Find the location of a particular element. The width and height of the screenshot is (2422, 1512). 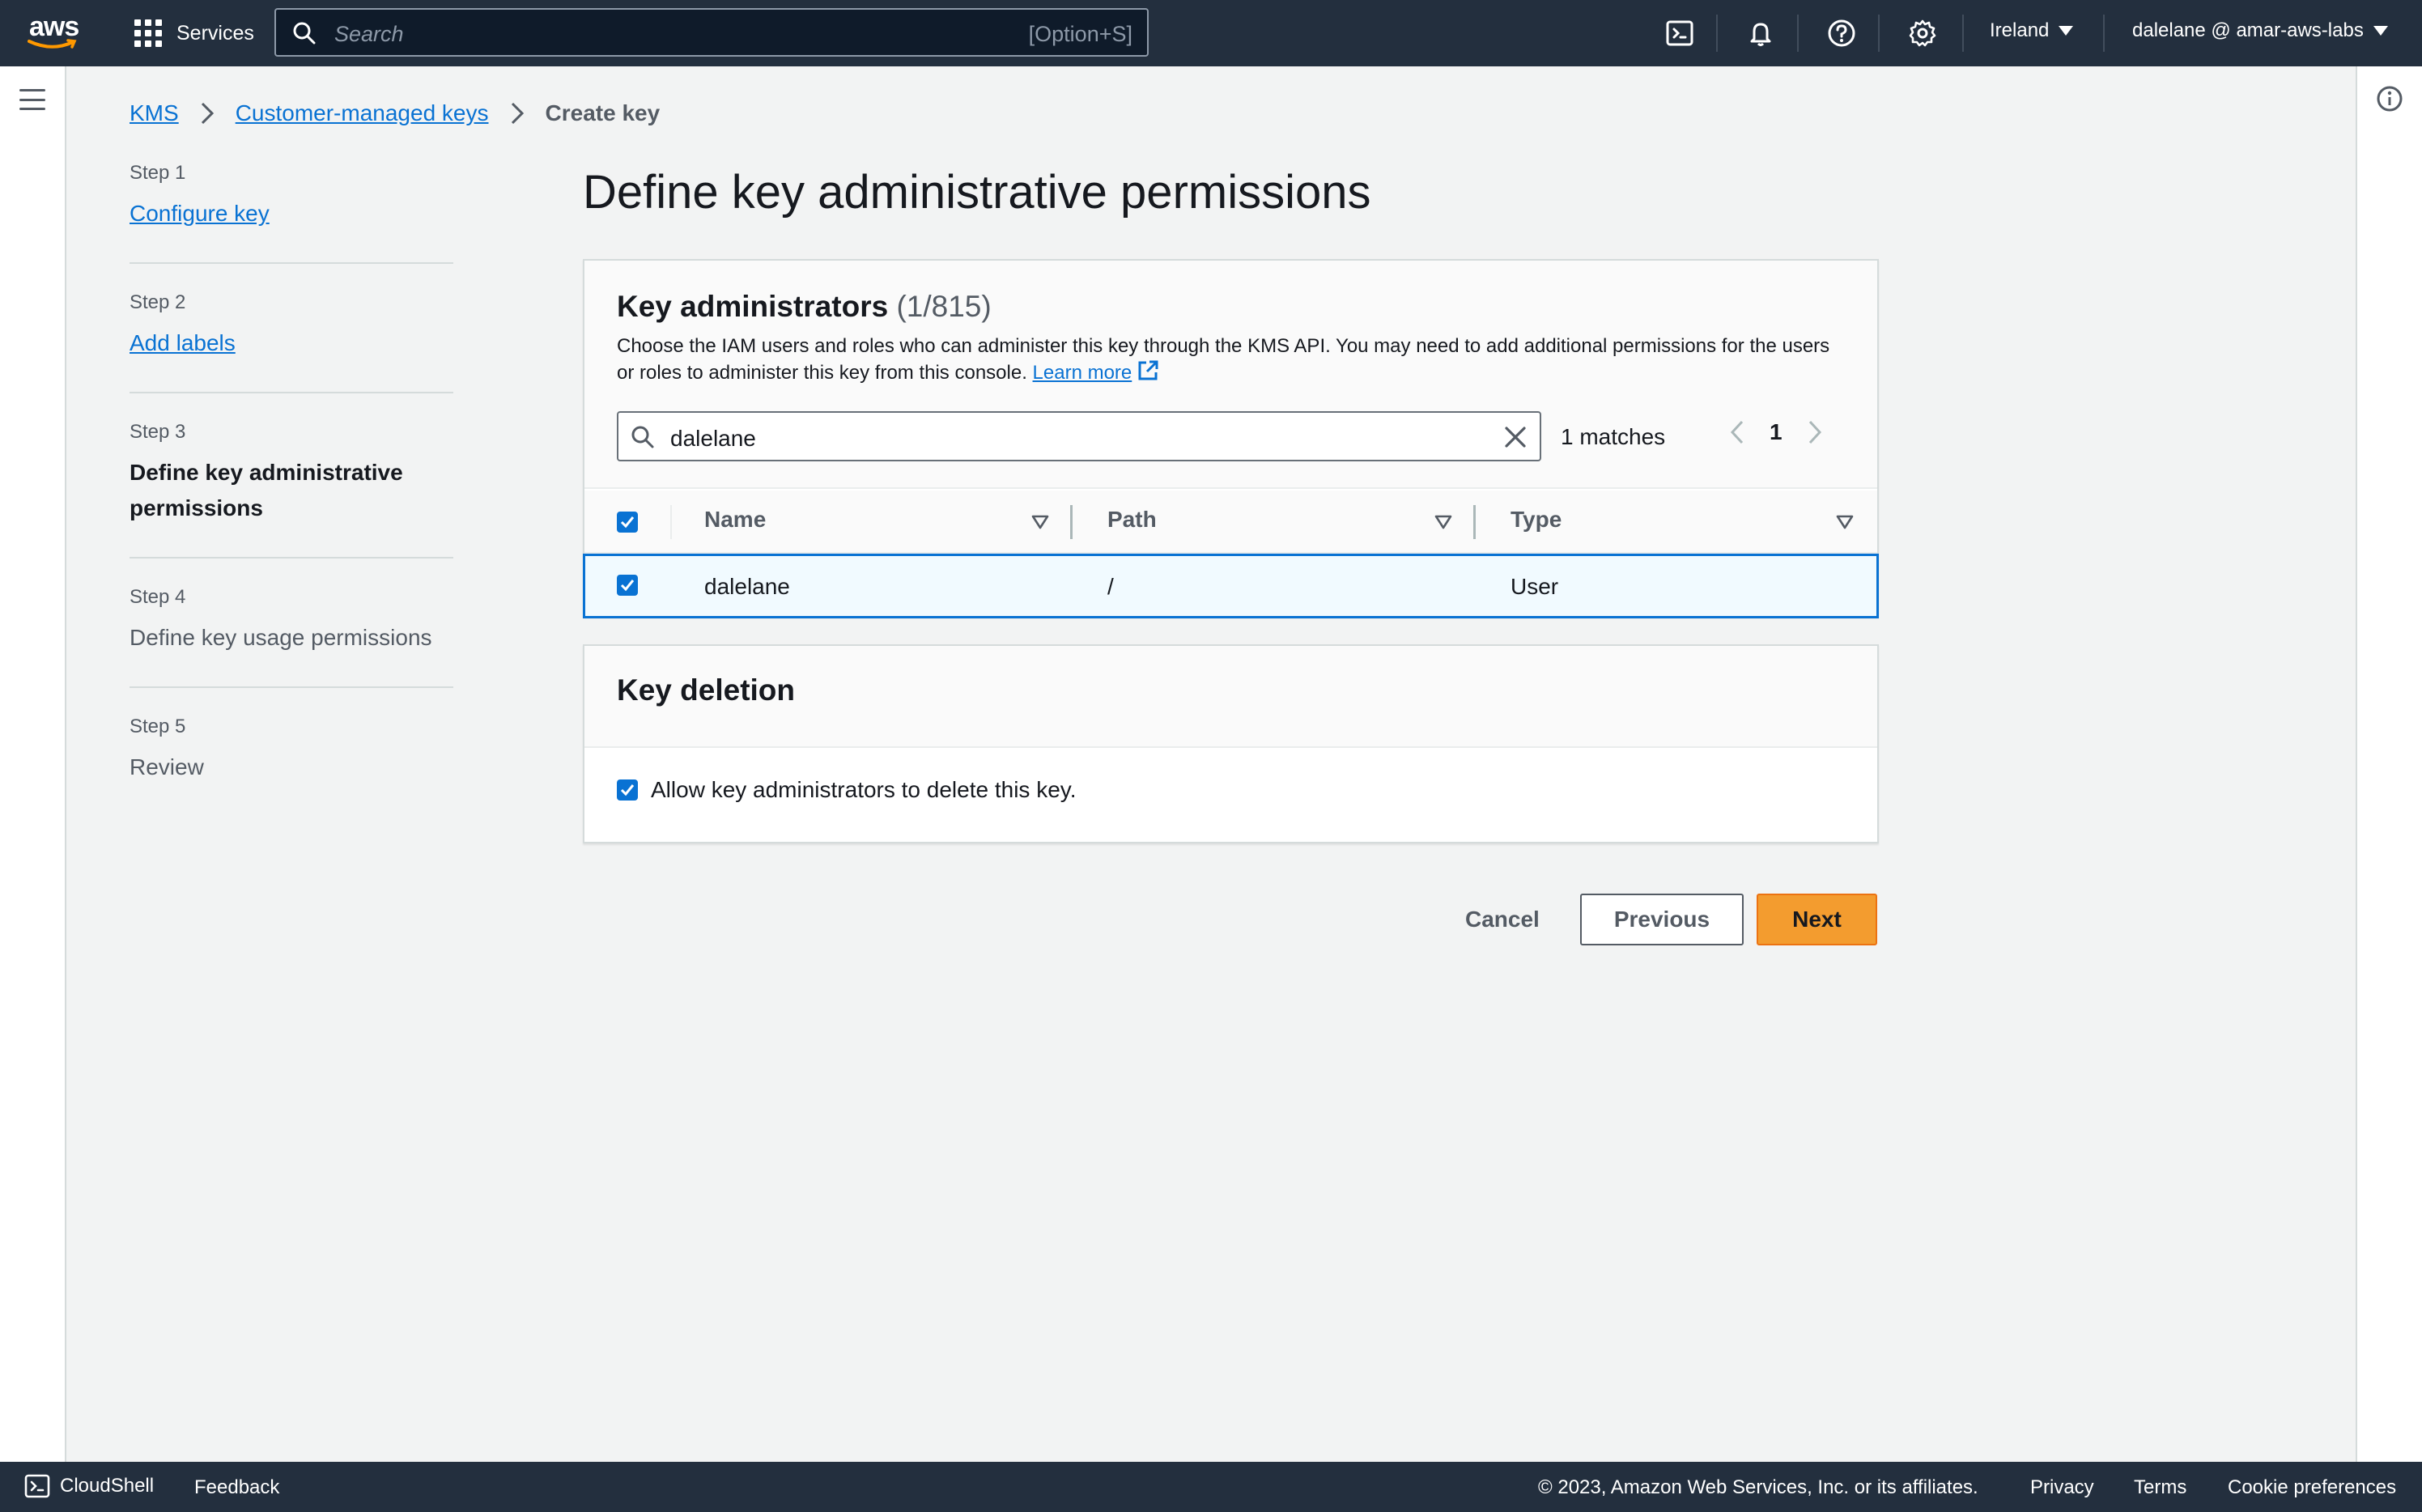

caret-down-icon is located at coordinates (2380, 31).